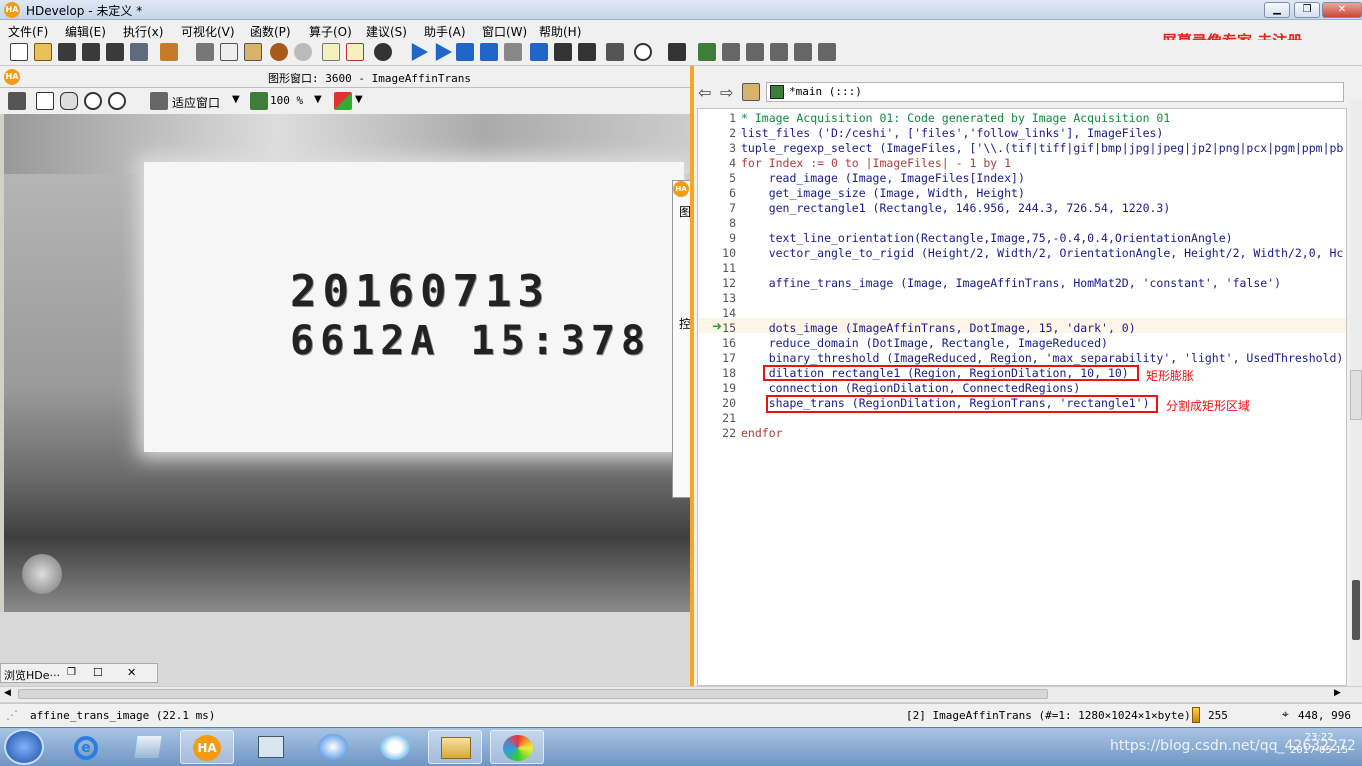  What do you see at coordinates (455, 747) in the screenshot?
I see `taskbar-explorer-icon` at bounding box center [455, 747].